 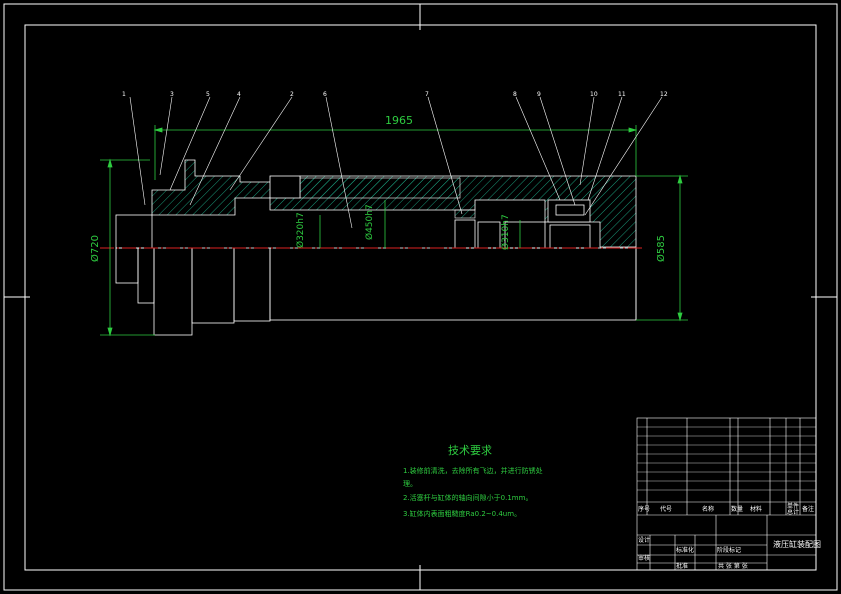 I want to click on label-check: 审核, so click(x=644, y=558).